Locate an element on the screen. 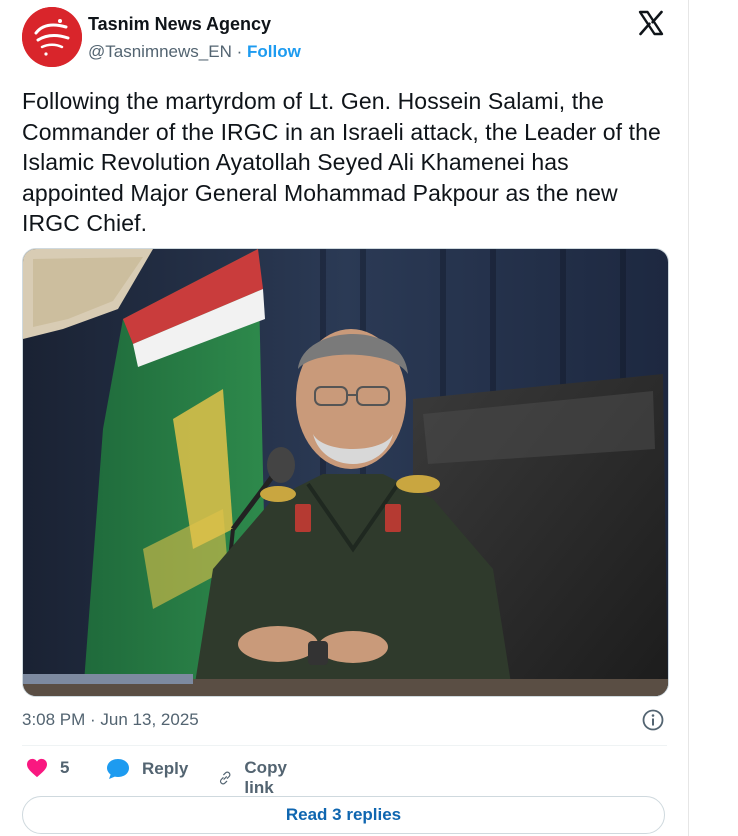  x-logo-icon is located at coordinates (651, 23).